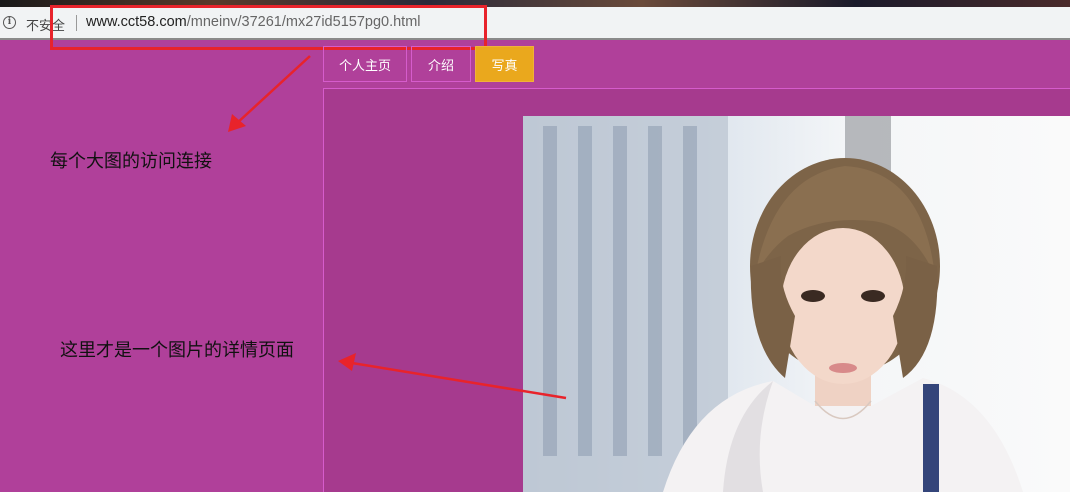 Image resolution: width=1070 pixels, height=492 pixels. Describe the element at coordinates (452, 376) in the screenshot. I see `arrow-to-detail-note` at that location.